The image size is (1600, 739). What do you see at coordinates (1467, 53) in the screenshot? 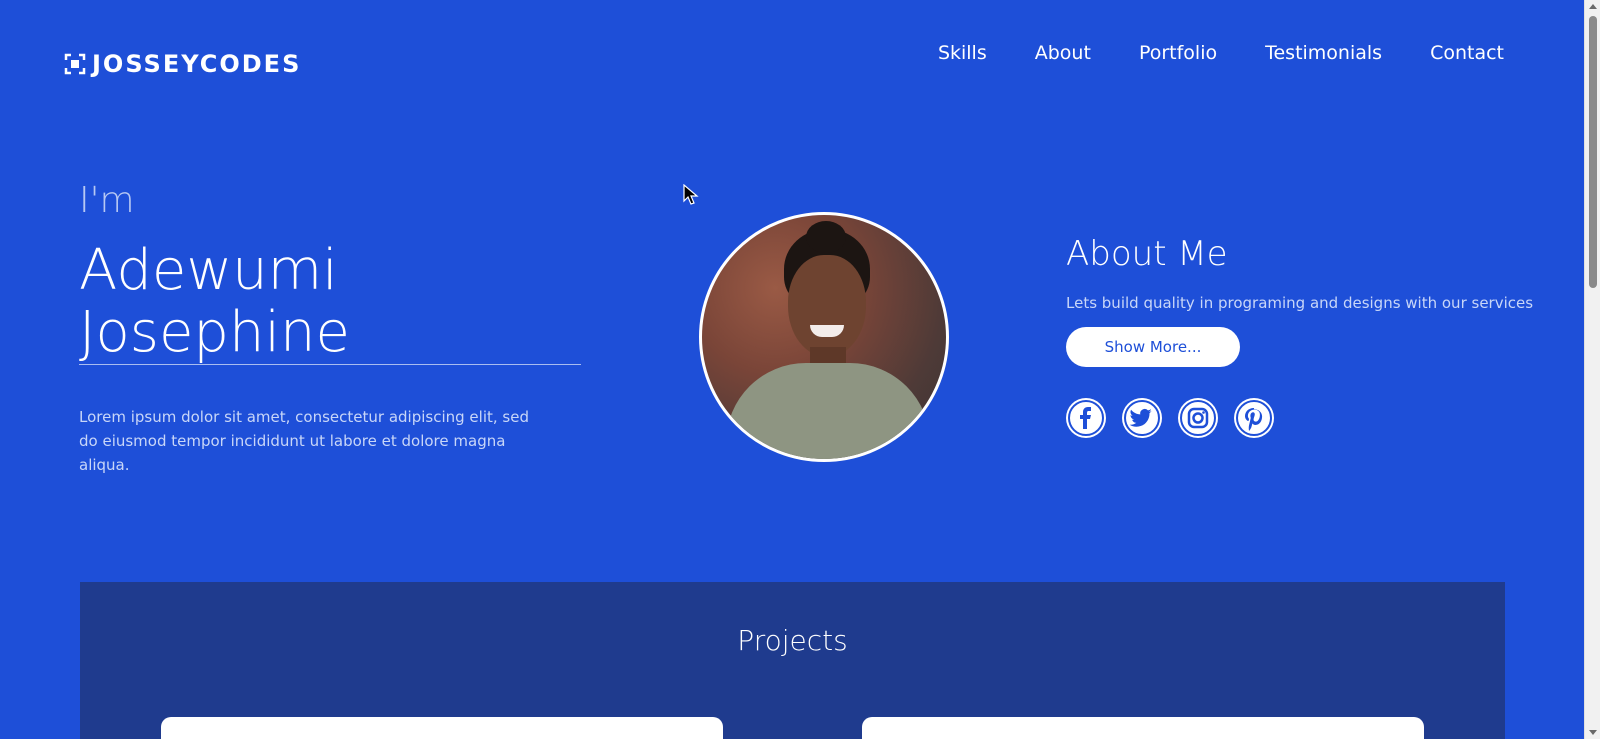
I see `nav-item-contact: Contact` at bounding box center [1467, 53].